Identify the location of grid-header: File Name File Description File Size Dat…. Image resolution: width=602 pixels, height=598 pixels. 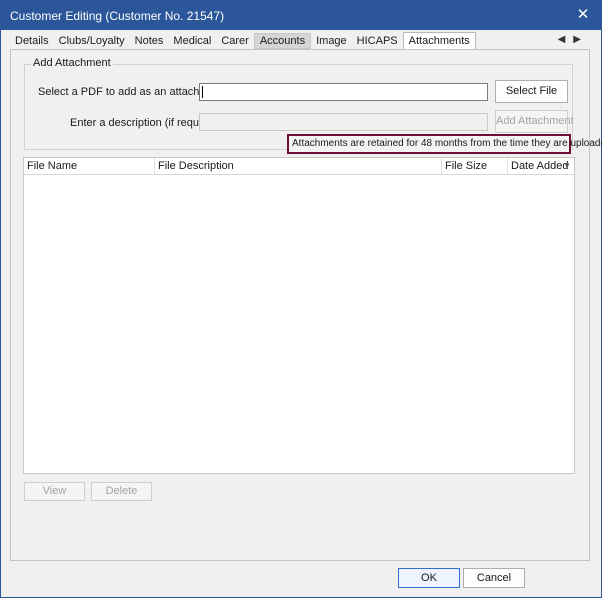
(299, 166).